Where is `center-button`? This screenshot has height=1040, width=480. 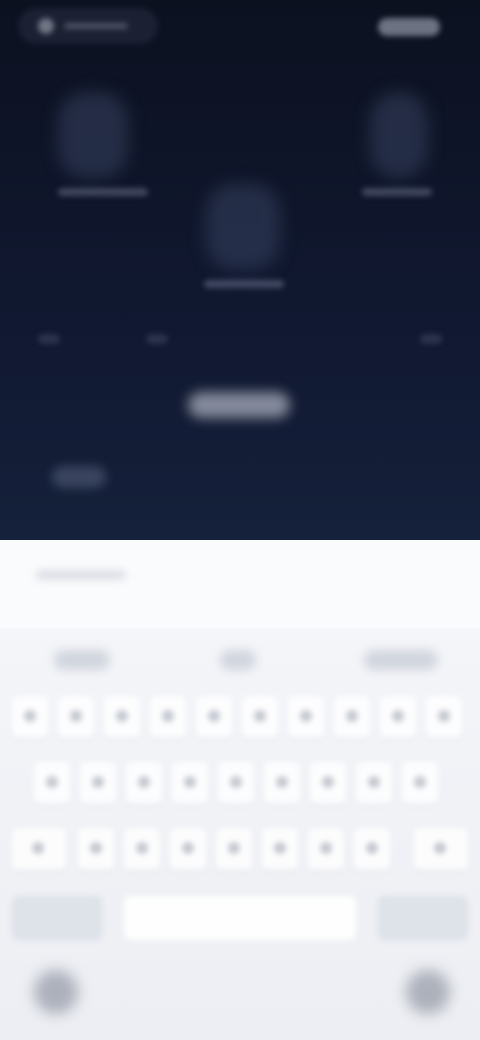 center-button is located at coordinates (239, 405).